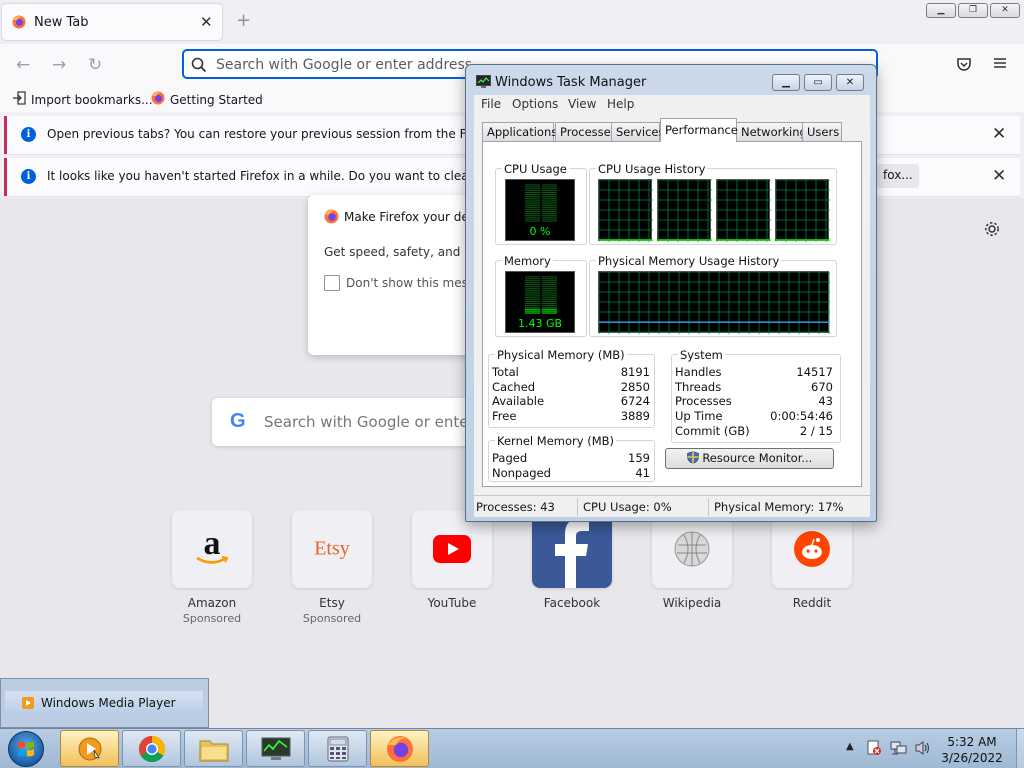  I want to click on top-site-facebook: Facebook, so click(572, 560).